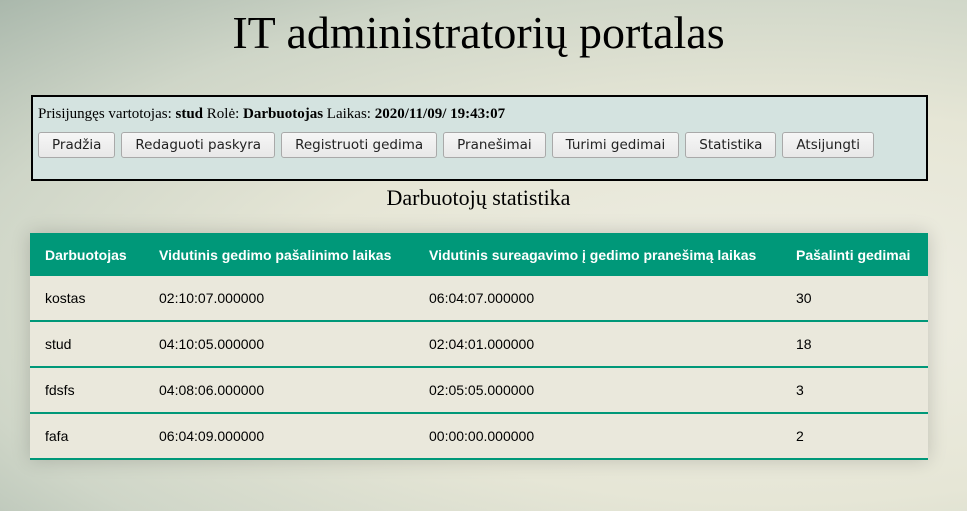 This screenshot has height=511, width=967. What do you see at coordinates (804, 298) in the screenshot?
I see `cell-fixed-count: 30` at bounding box center [804, 298].